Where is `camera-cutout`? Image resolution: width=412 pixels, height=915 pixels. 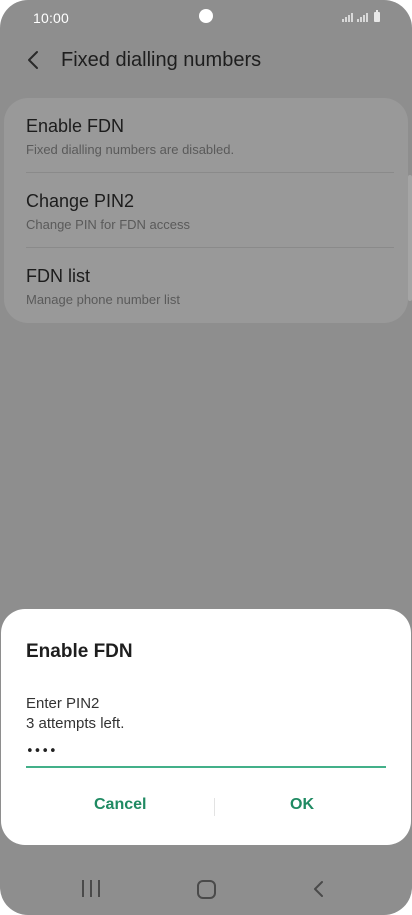 camera-cutout is located at coordinates (206, 16).